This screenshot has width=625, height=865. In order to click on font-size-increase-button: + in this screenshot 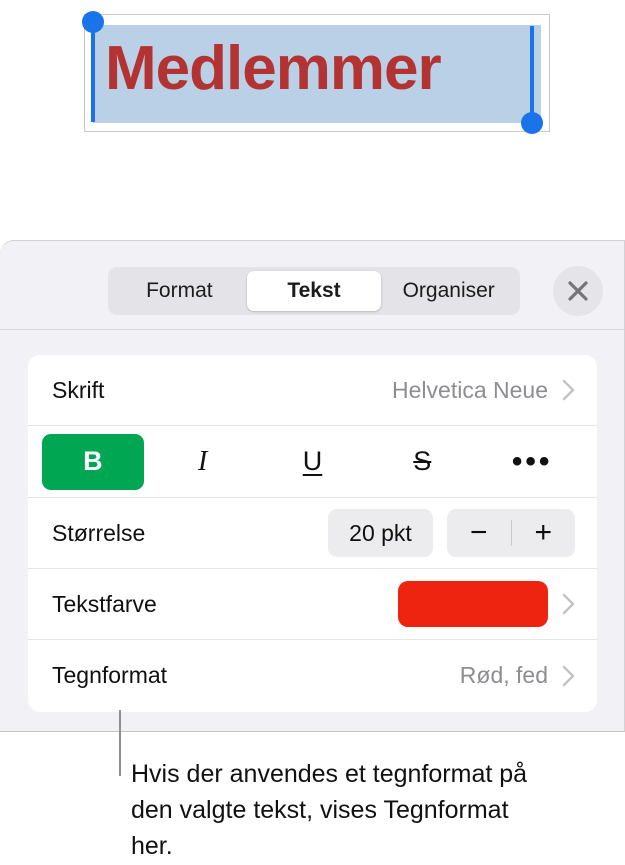, I will do `click(544, 533)`.